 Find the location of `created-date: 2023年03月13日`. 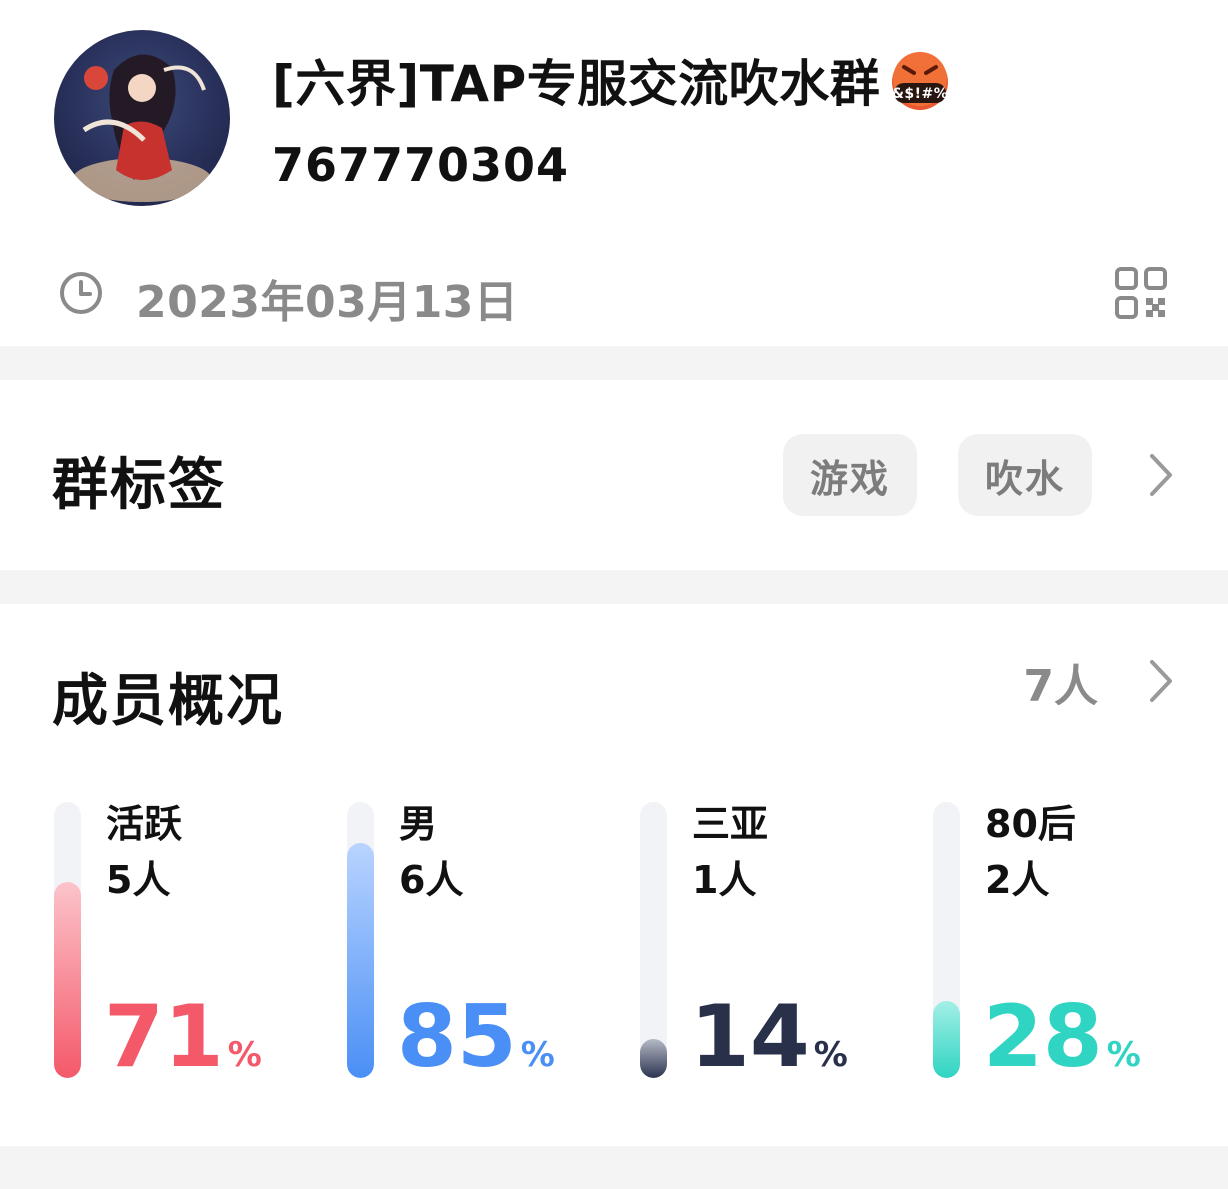

created-date: 2023年03月13日 is located at coordinates (327, 302).